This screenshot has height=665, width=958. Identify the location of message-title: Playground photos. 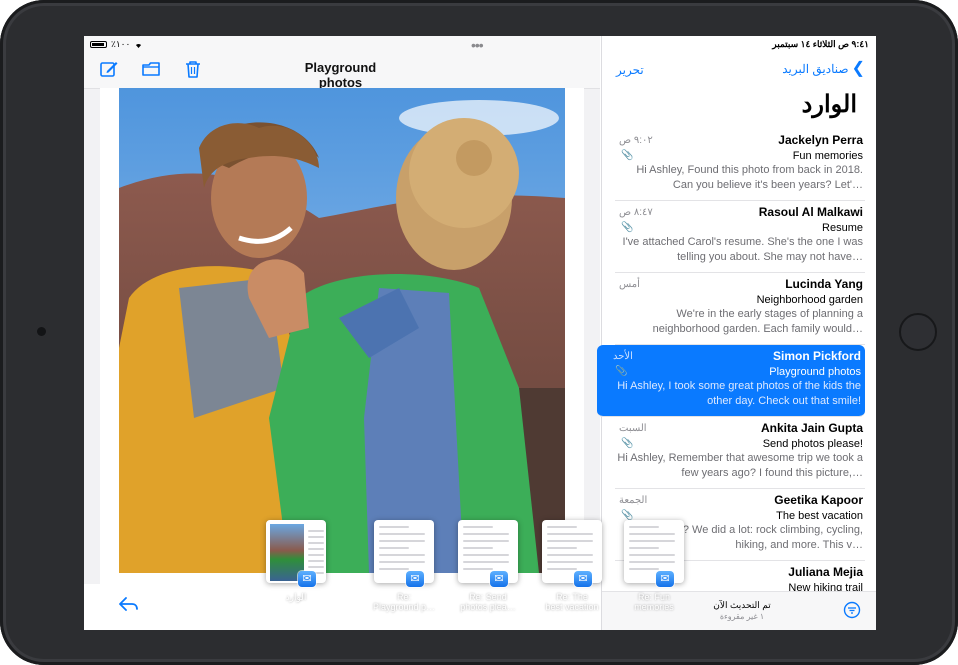
(340, 75).